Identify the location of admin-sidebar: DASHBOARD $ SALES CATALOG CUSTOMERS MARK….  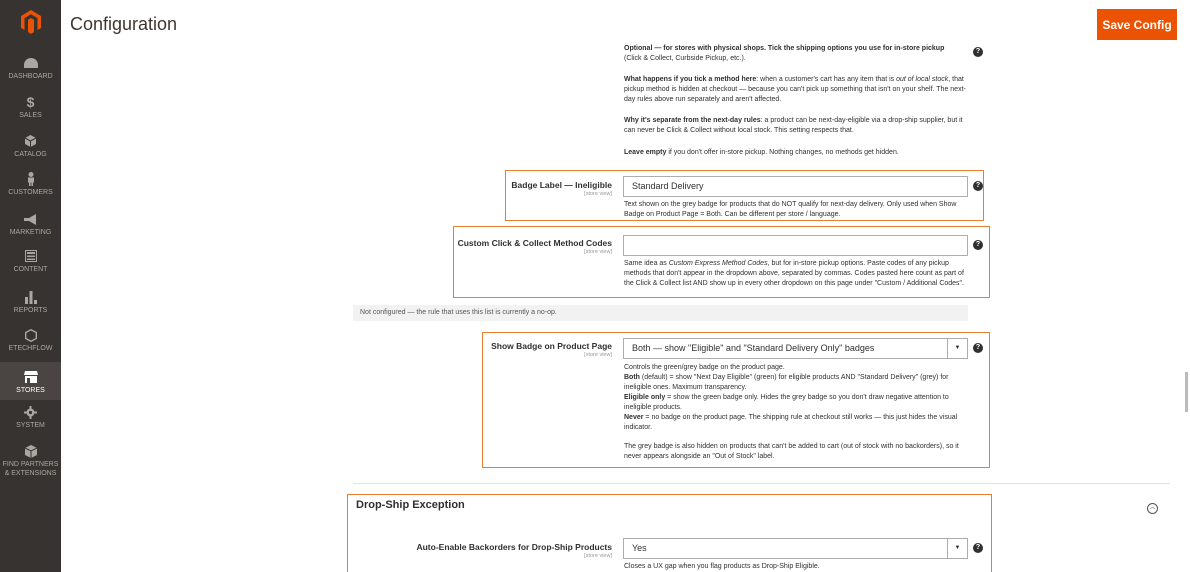
(30, 286).